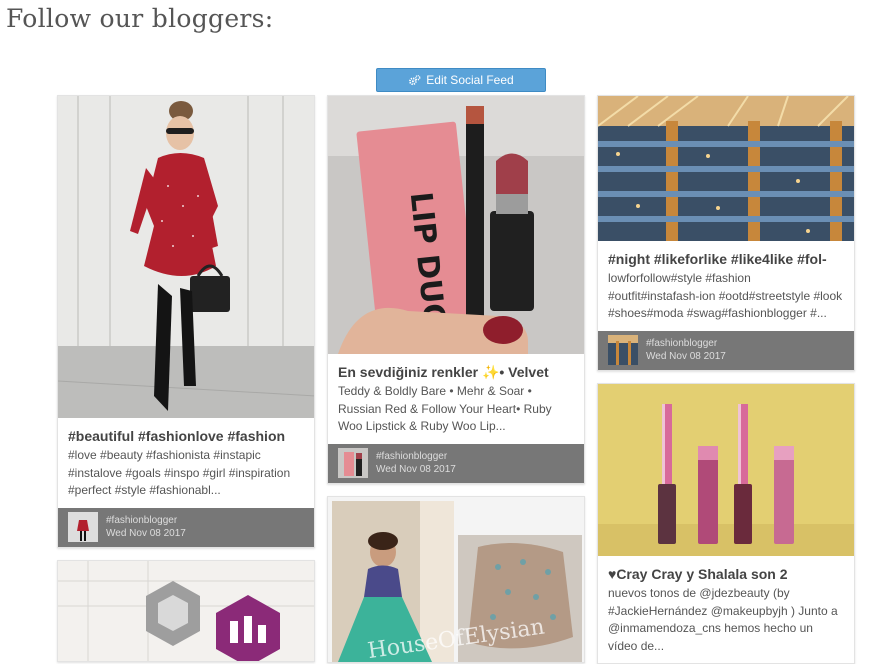 The image size is (872, 664). I want to click on post-photo: HouseOfElysian, so click(456, 579).